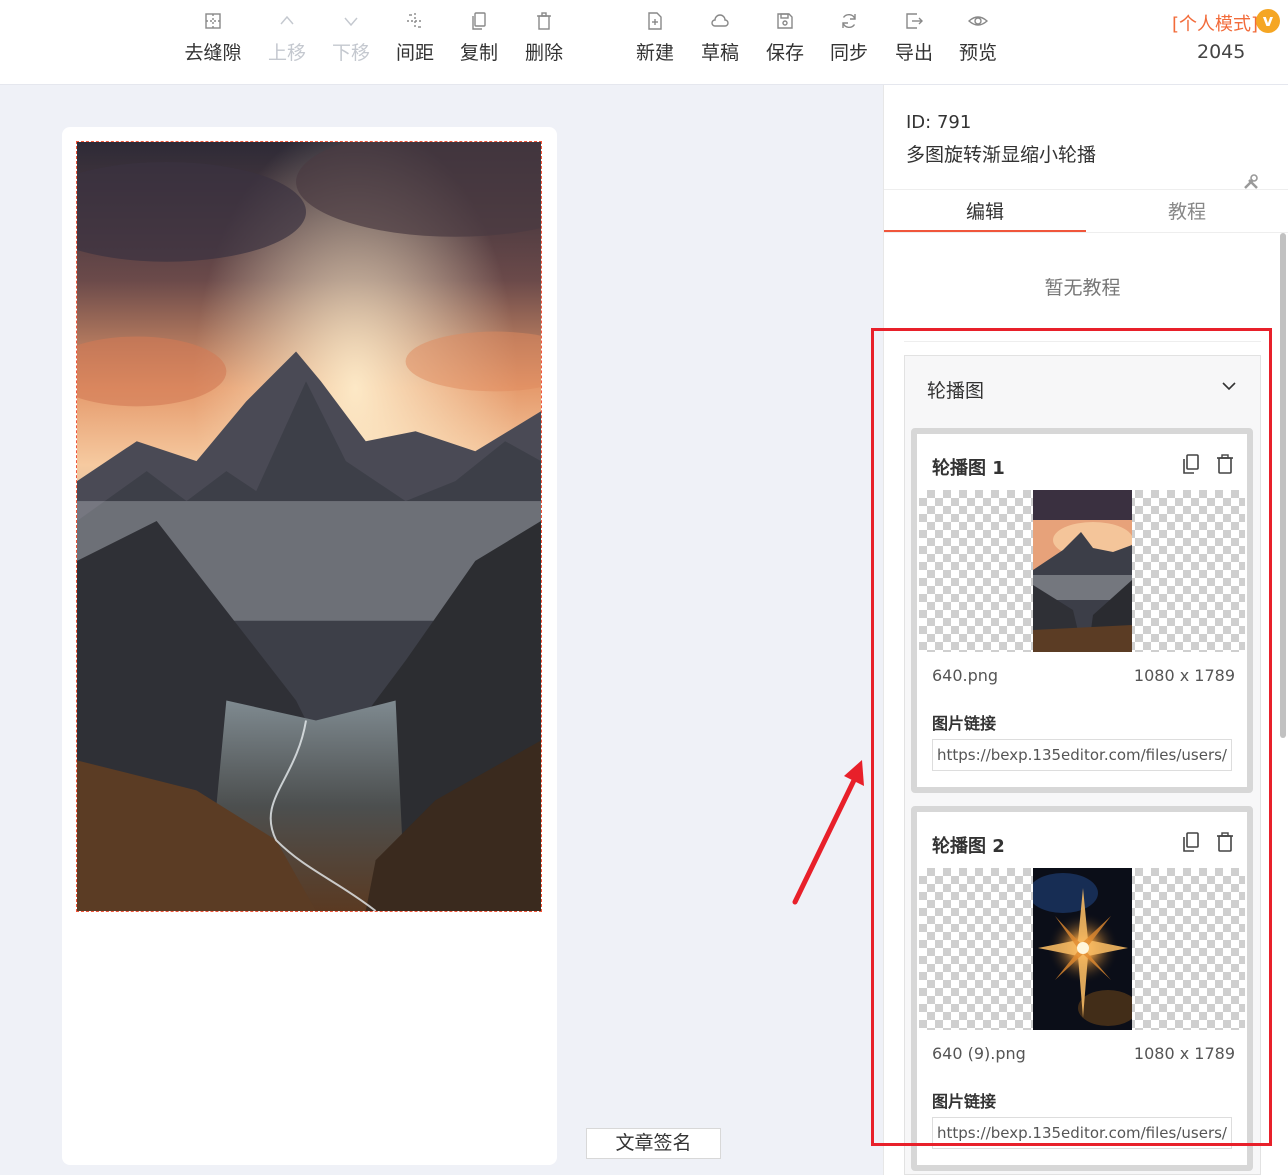 This screenshot has width=1288, height=1175. Describe the element at coordinates (1268, 21) in the screenshot. I see `vip-badge-icon: v` at that location.